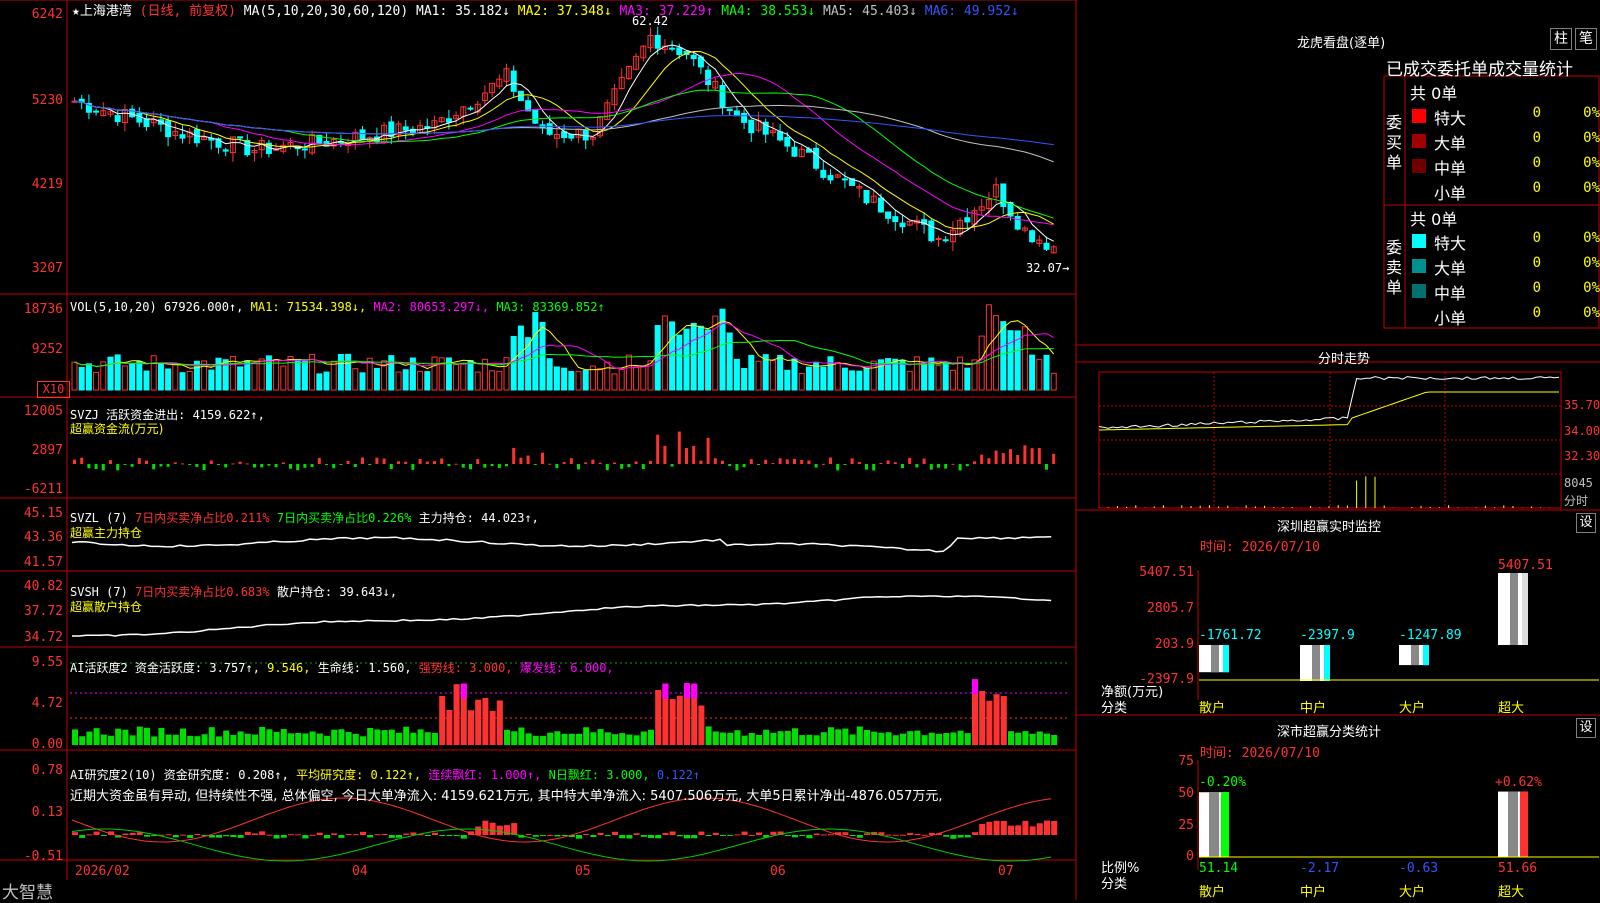 The width and height of the screenshot is (1600, 903). I want to click on brand-logo: 大智慧, so click(27, 890).